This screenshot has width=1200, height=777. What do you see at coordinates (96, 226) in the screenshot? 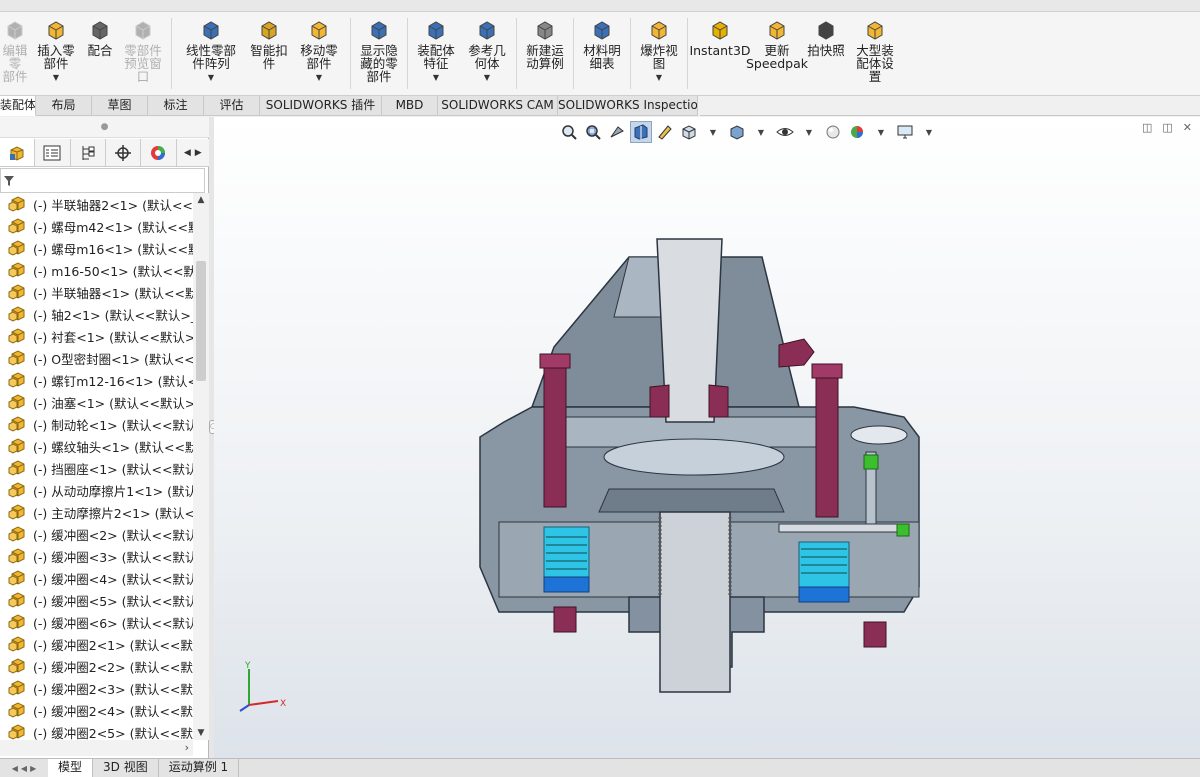
I see `tree-item: (-) 螺母m42<1> (默认<<默认` at bounding box center [96, 226].